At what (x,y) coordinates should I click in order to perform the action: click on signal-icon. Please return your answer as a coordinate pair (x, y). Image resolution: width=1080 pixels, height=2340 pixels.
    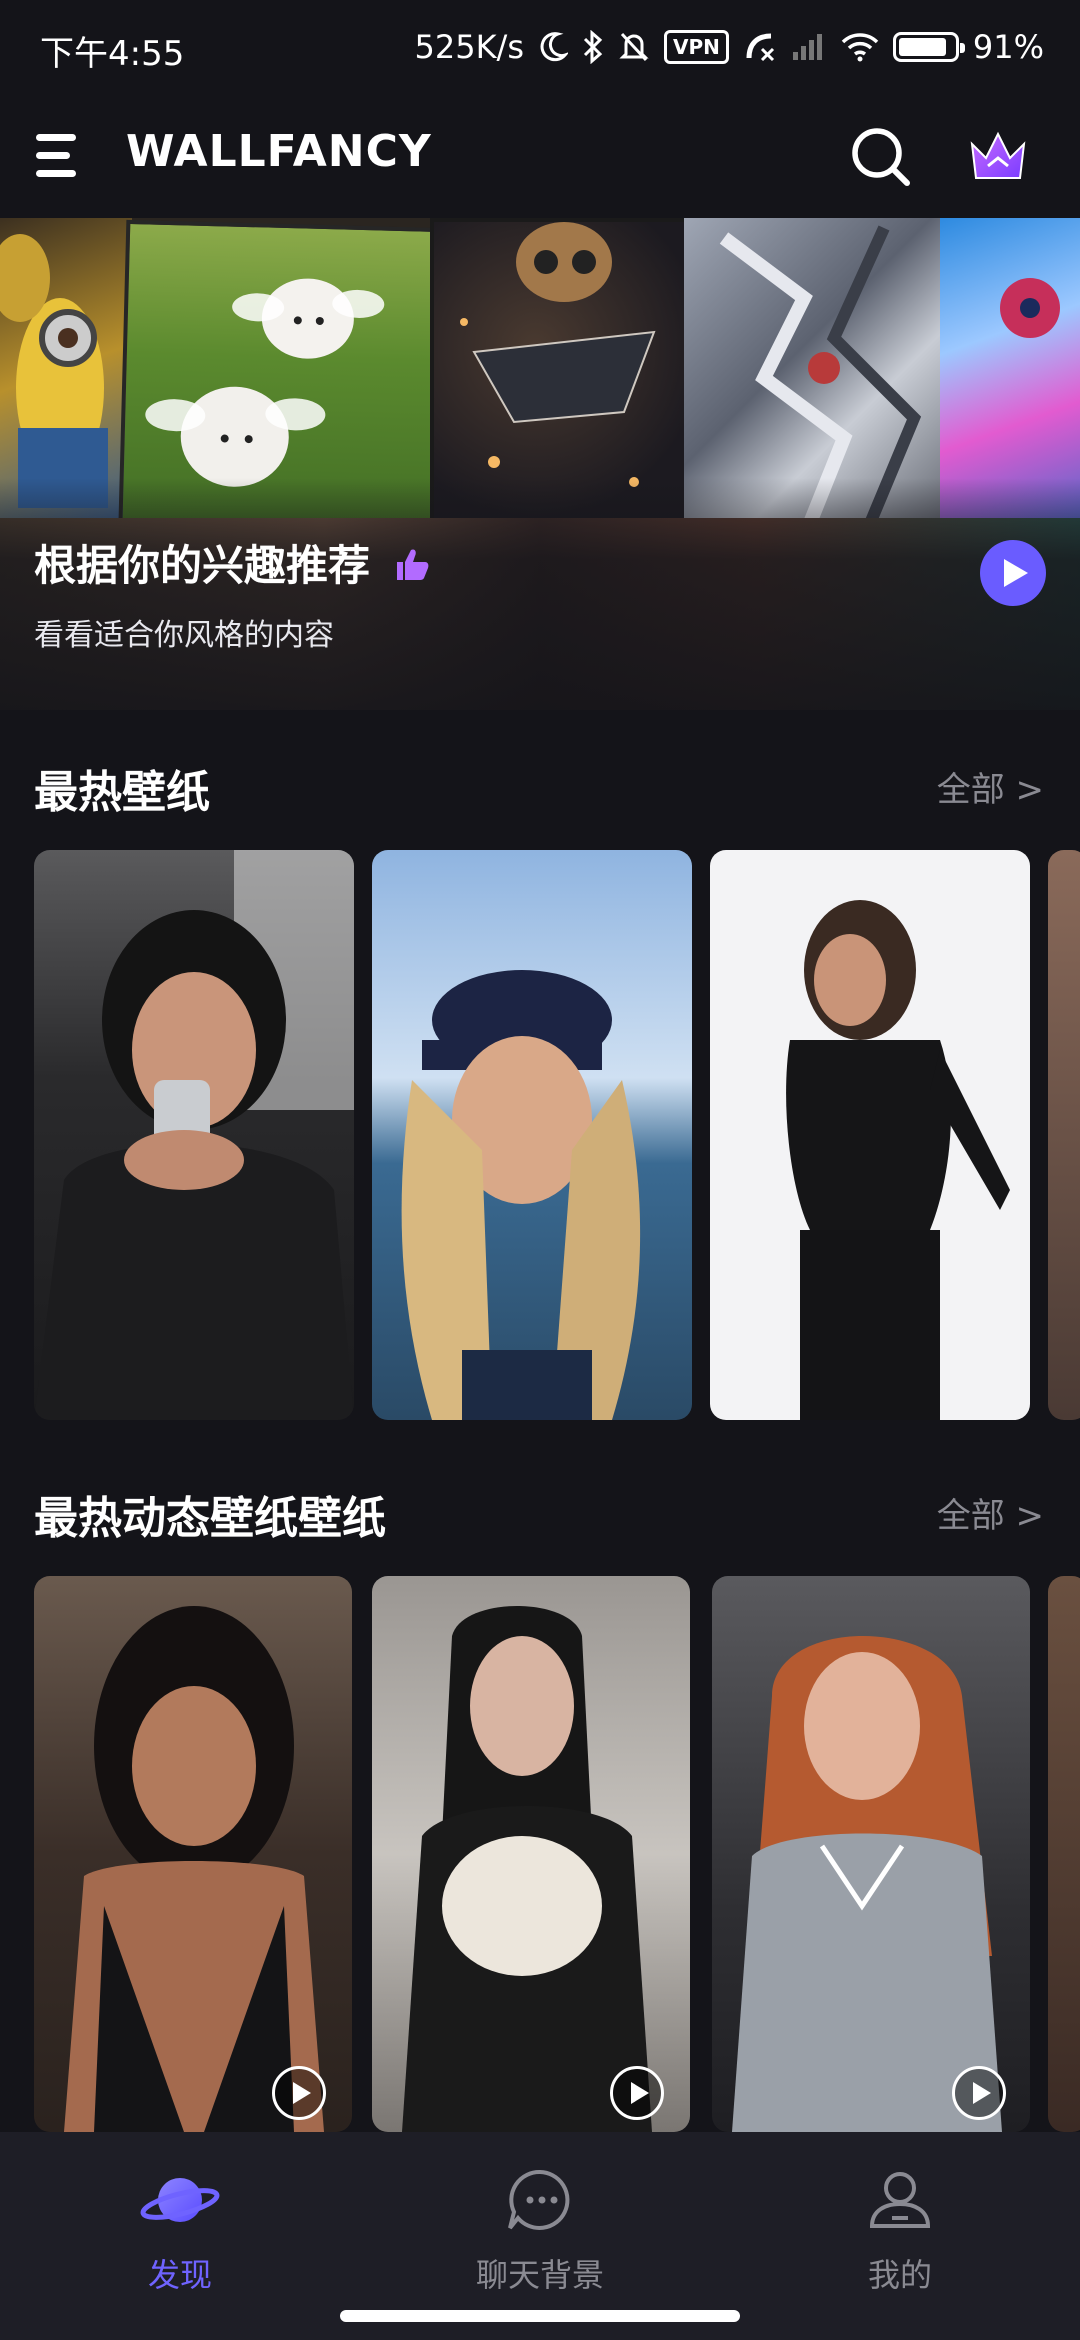
    Looking at the image, I should click on (809, 47).